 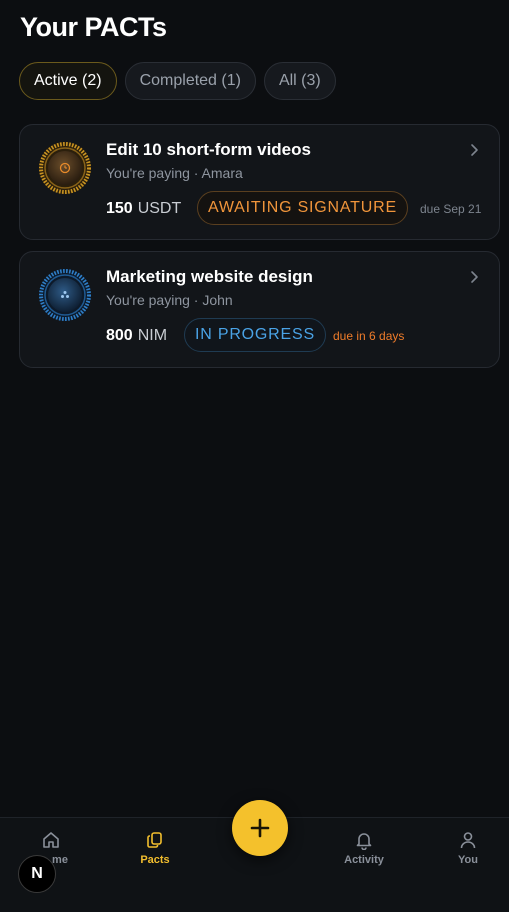 I want to click on pact-subtitle: You're paying · Amara, so click(x=174, y=173).